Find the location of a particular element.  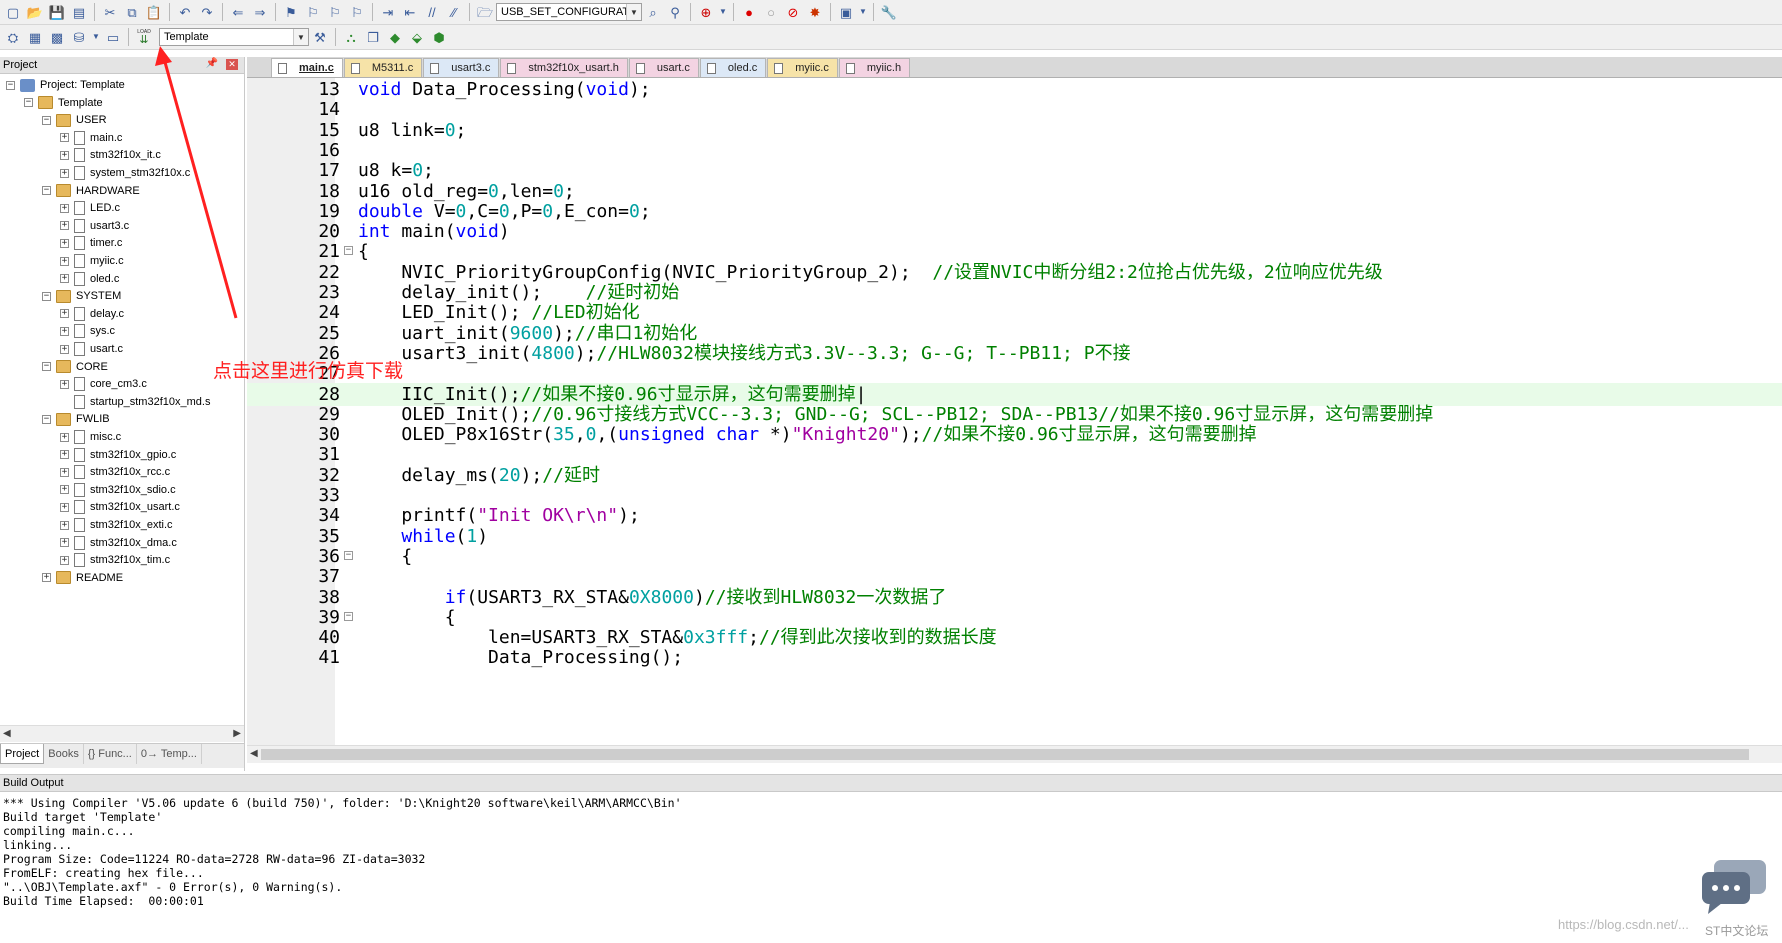

file-tab: stm32f10x_usart.h is located at coordinates (564, 67).